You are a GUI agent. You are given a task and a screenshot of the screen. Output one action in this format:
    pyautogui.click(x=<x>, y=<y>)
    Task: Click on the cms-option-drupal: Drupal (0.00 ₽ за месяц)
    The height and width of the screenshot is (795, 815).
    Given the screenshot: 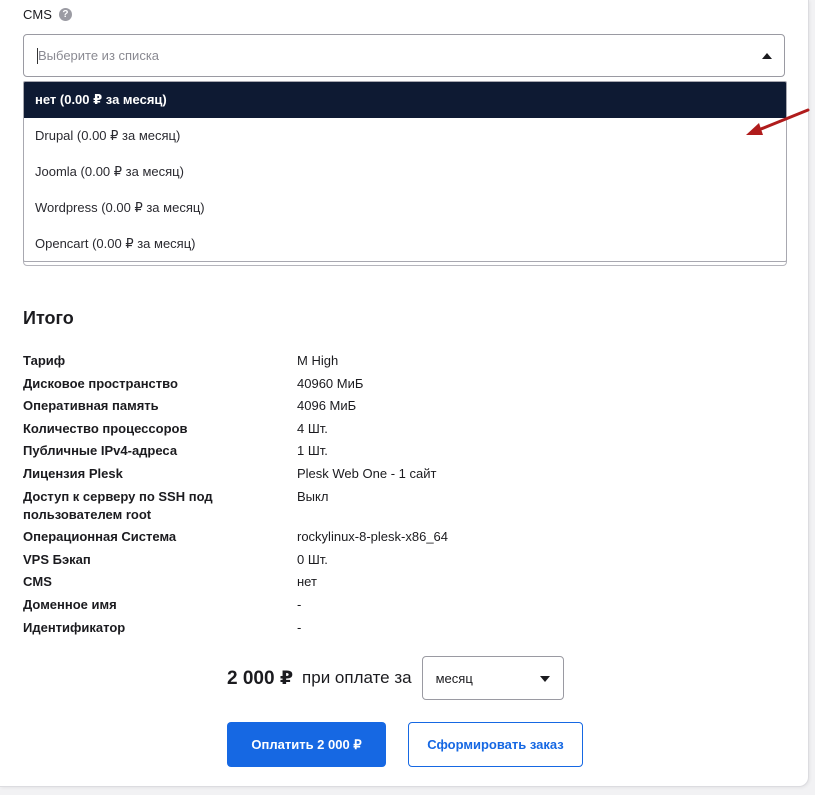 What is the action you would take?
    pyautogui.click(x=405, y=136)
    